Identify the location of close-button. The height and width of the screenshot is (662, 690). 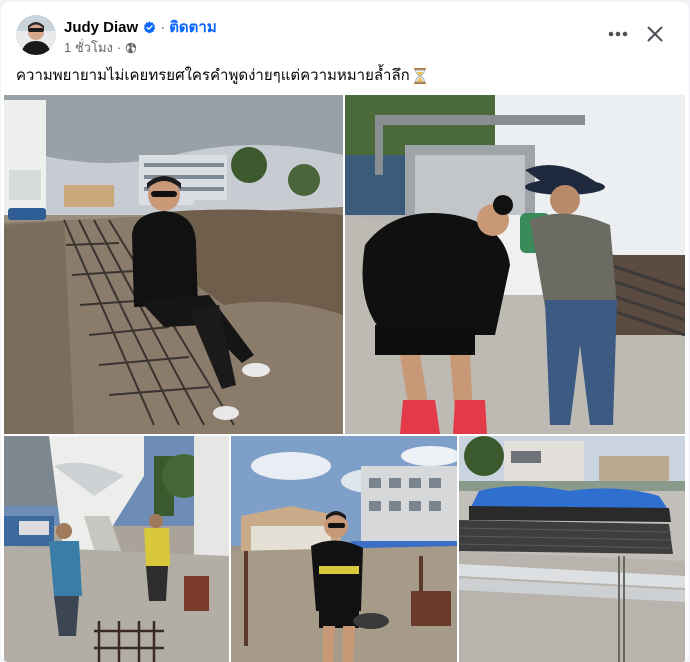
(655, 34).